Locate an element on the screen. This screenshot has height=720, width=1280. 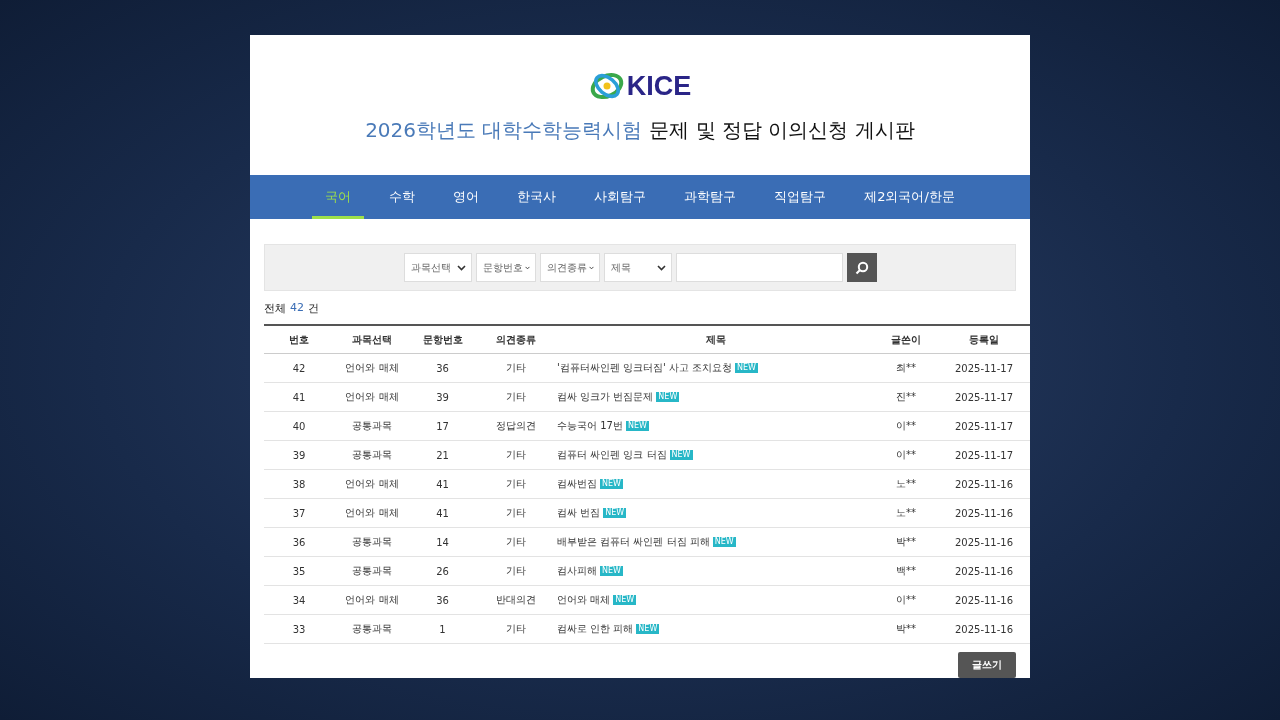
nav-tab: 직업탐구 is located at coordinates (800, 197).